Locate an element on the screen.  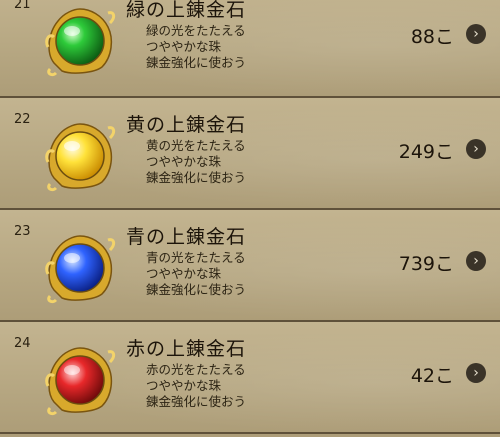
item-name: 黄の上錬金石 is located at coordinates (186, 125).